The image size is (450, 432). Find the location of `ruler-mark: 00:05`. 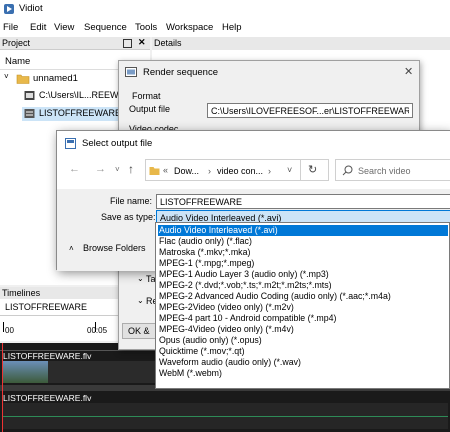

ruler-mark: 00:05 is located at coordinates (97, 330).